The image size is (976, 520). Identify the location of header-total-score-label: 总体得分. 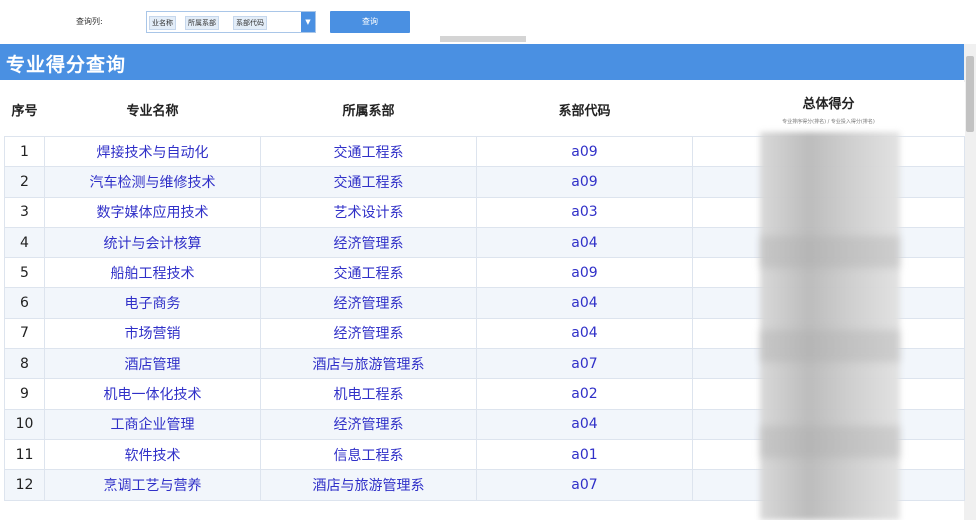
(828, 104).